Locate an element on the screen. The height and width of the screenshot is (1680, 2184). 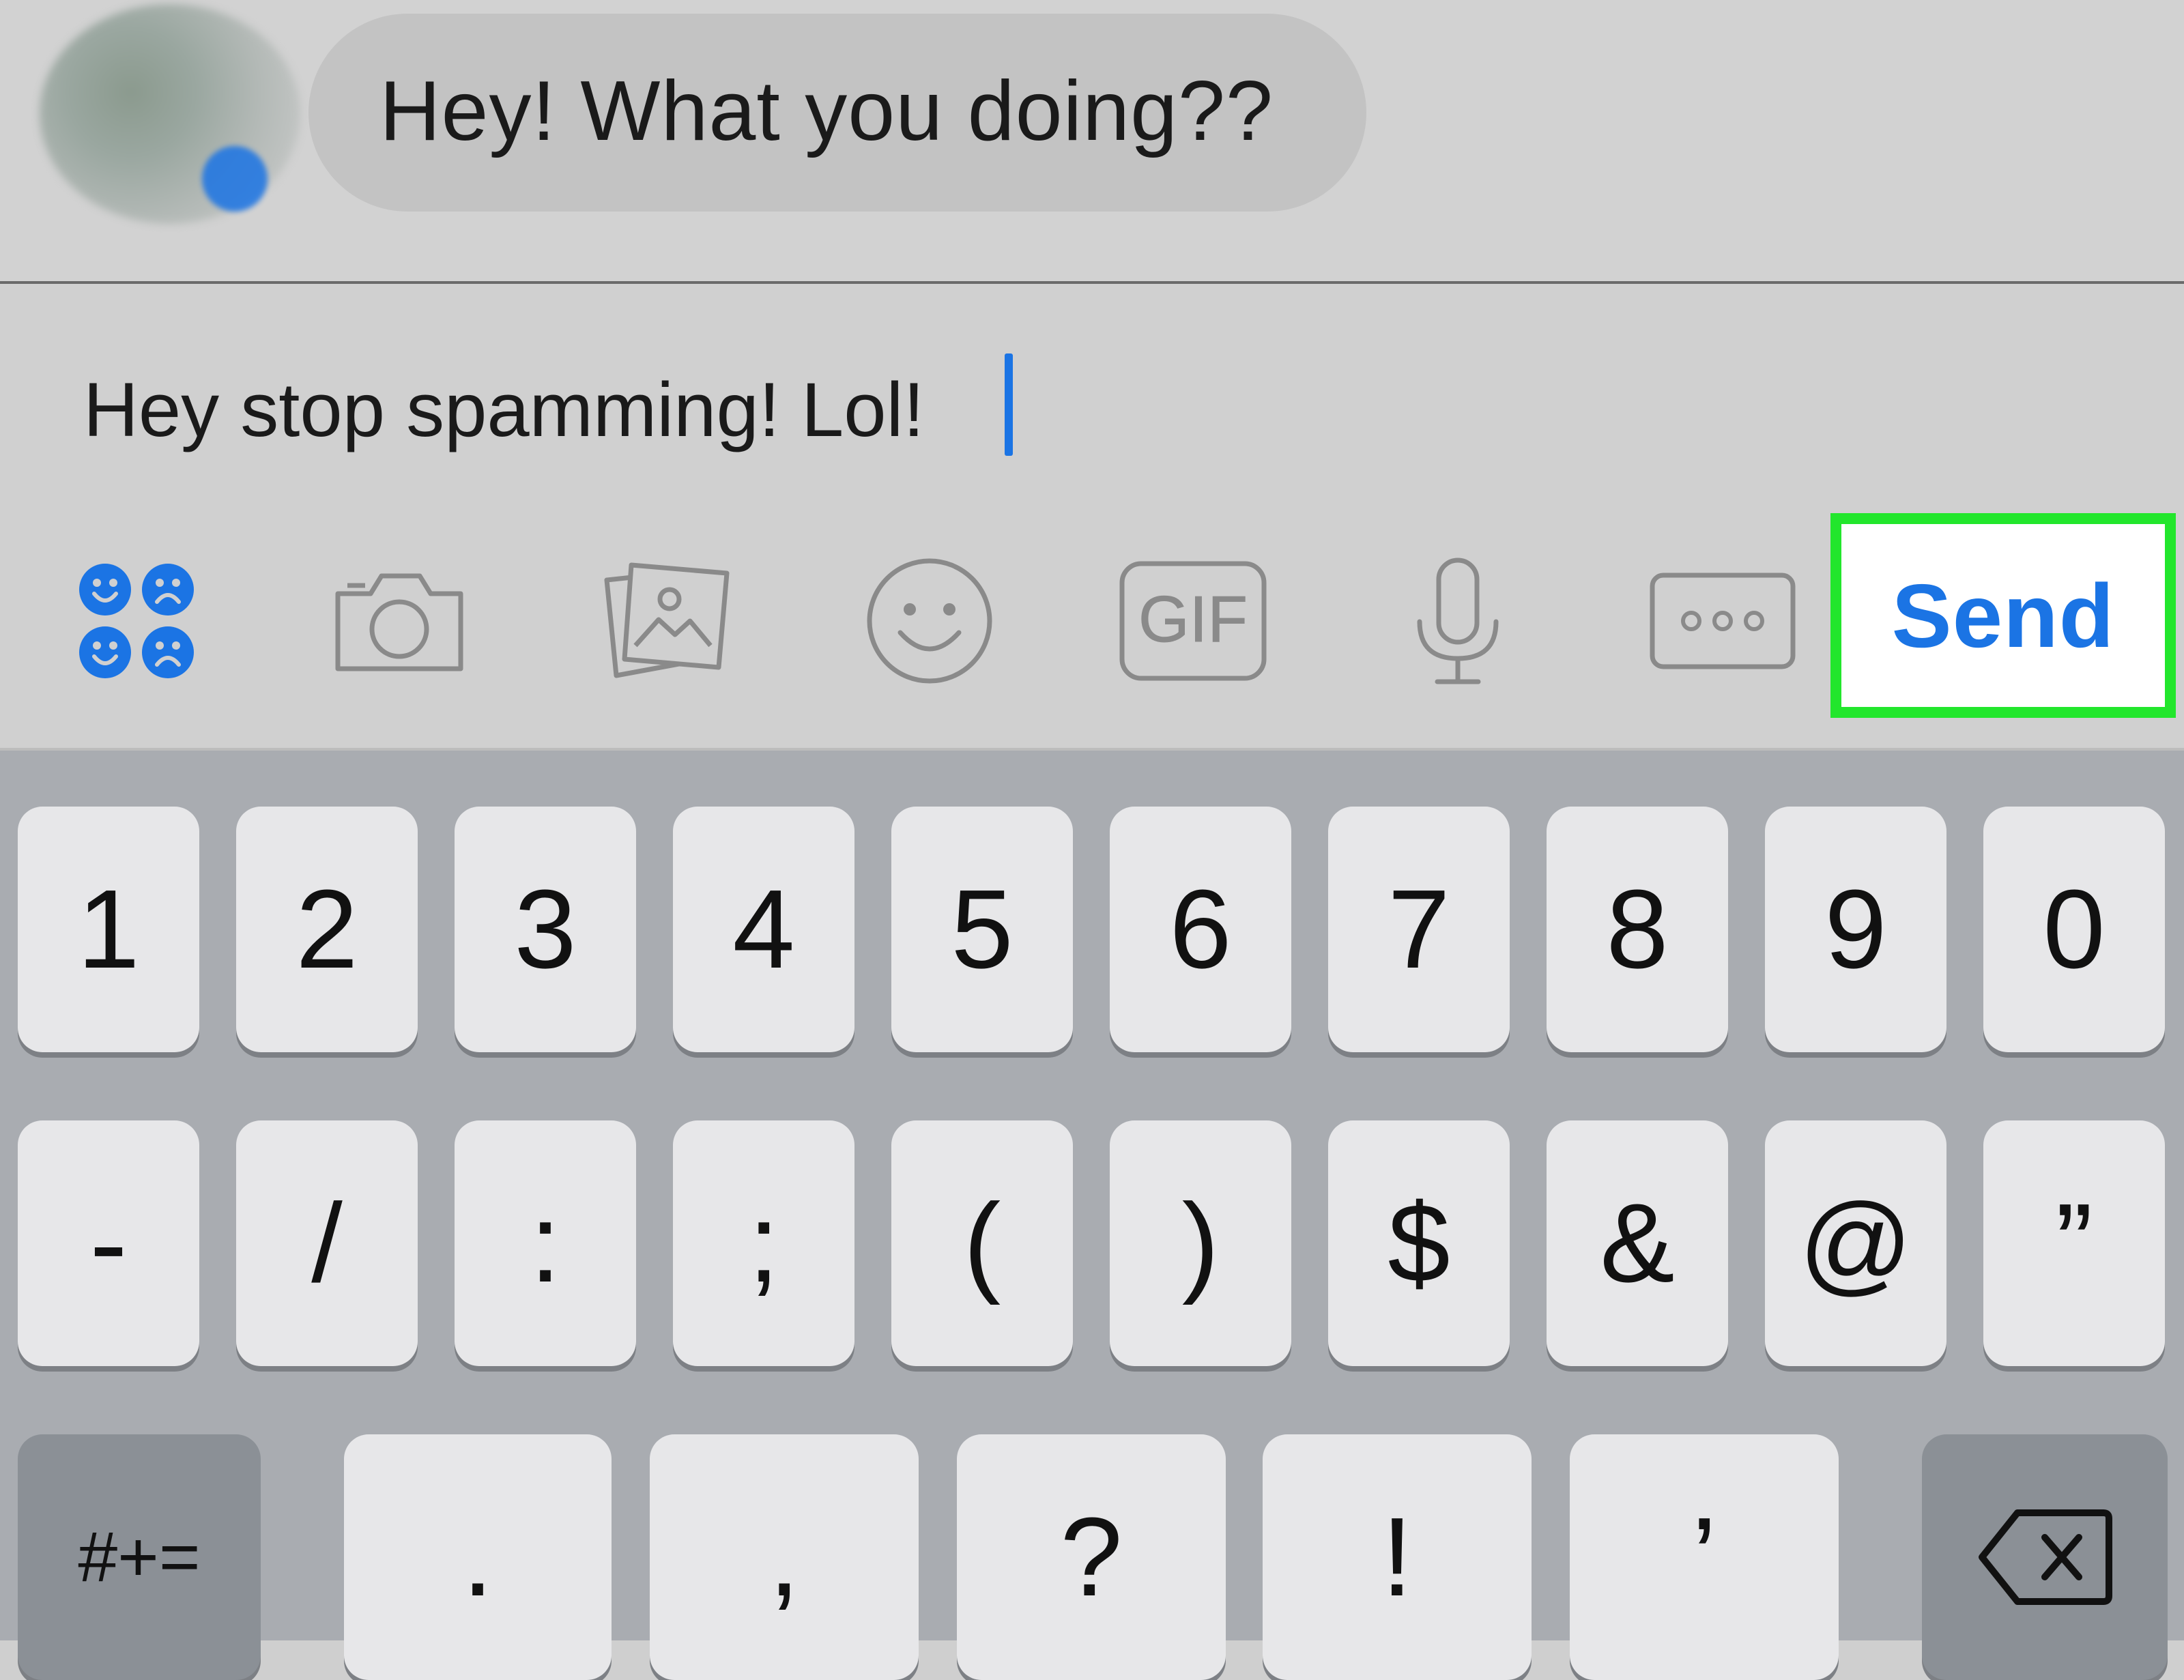
key-comma: , is located at coordinates (784, 1557).